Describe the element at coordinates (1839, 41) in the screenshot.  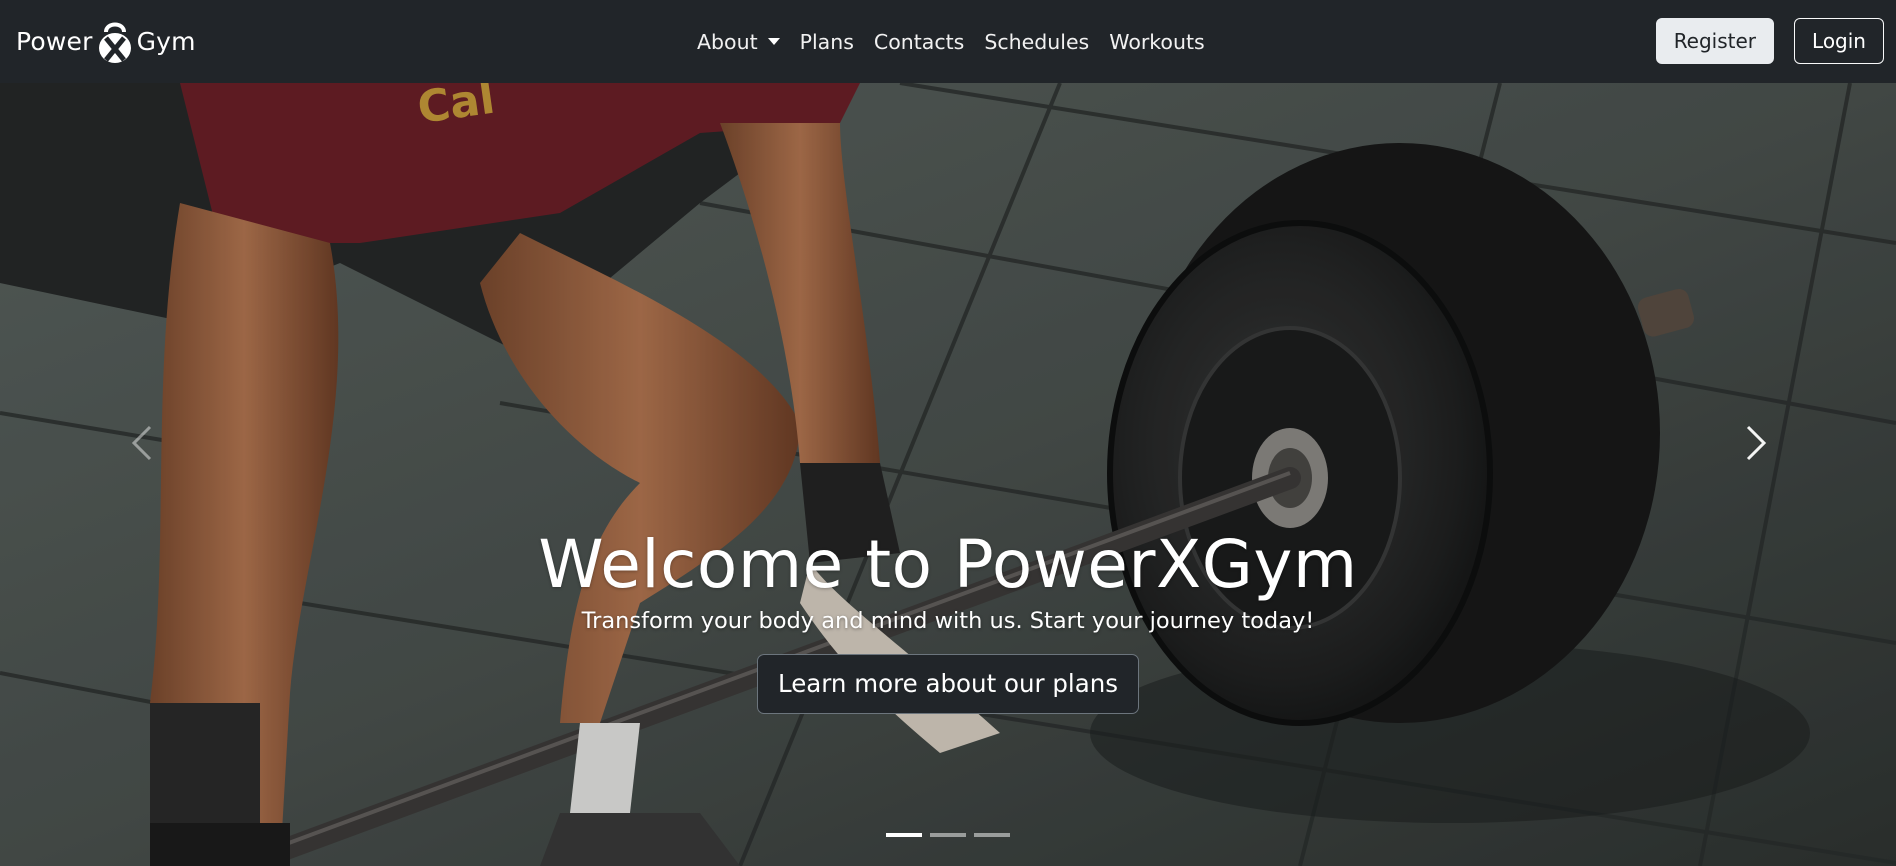
I see `login-button: Login` at that location.